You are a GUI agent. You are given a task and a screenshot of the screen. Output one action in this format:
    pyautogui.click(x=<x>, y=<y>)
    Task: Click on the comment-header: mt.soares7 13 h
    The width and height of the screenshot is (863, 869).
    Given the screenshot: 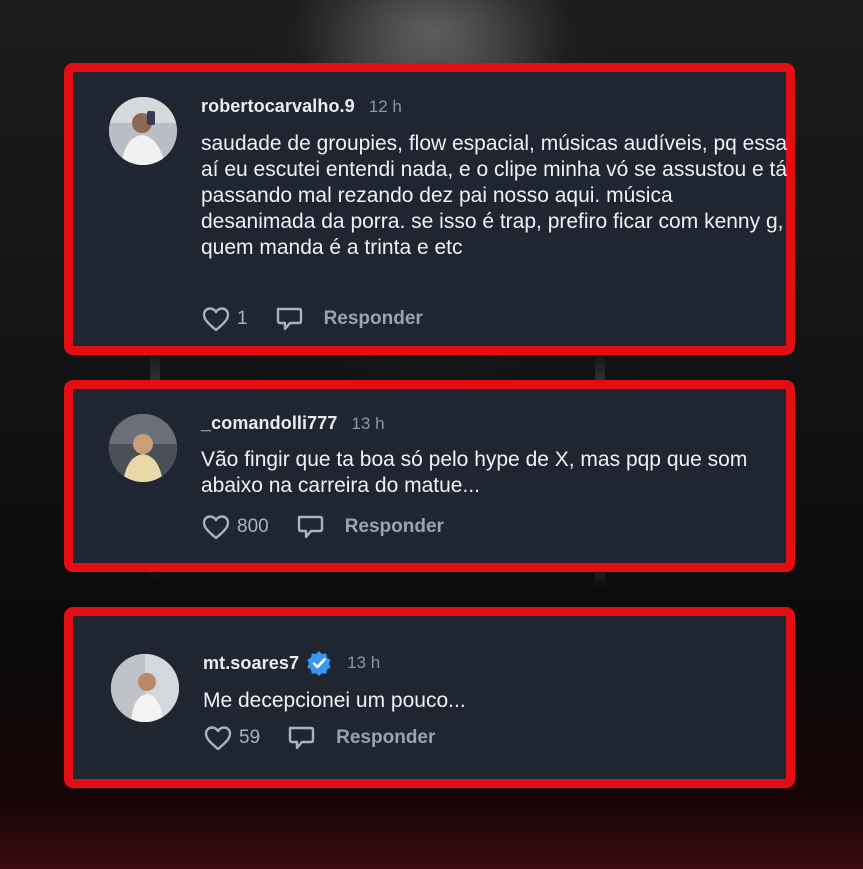 What is the action you would take?
    pyautogui.click(x=291, y=663)
    